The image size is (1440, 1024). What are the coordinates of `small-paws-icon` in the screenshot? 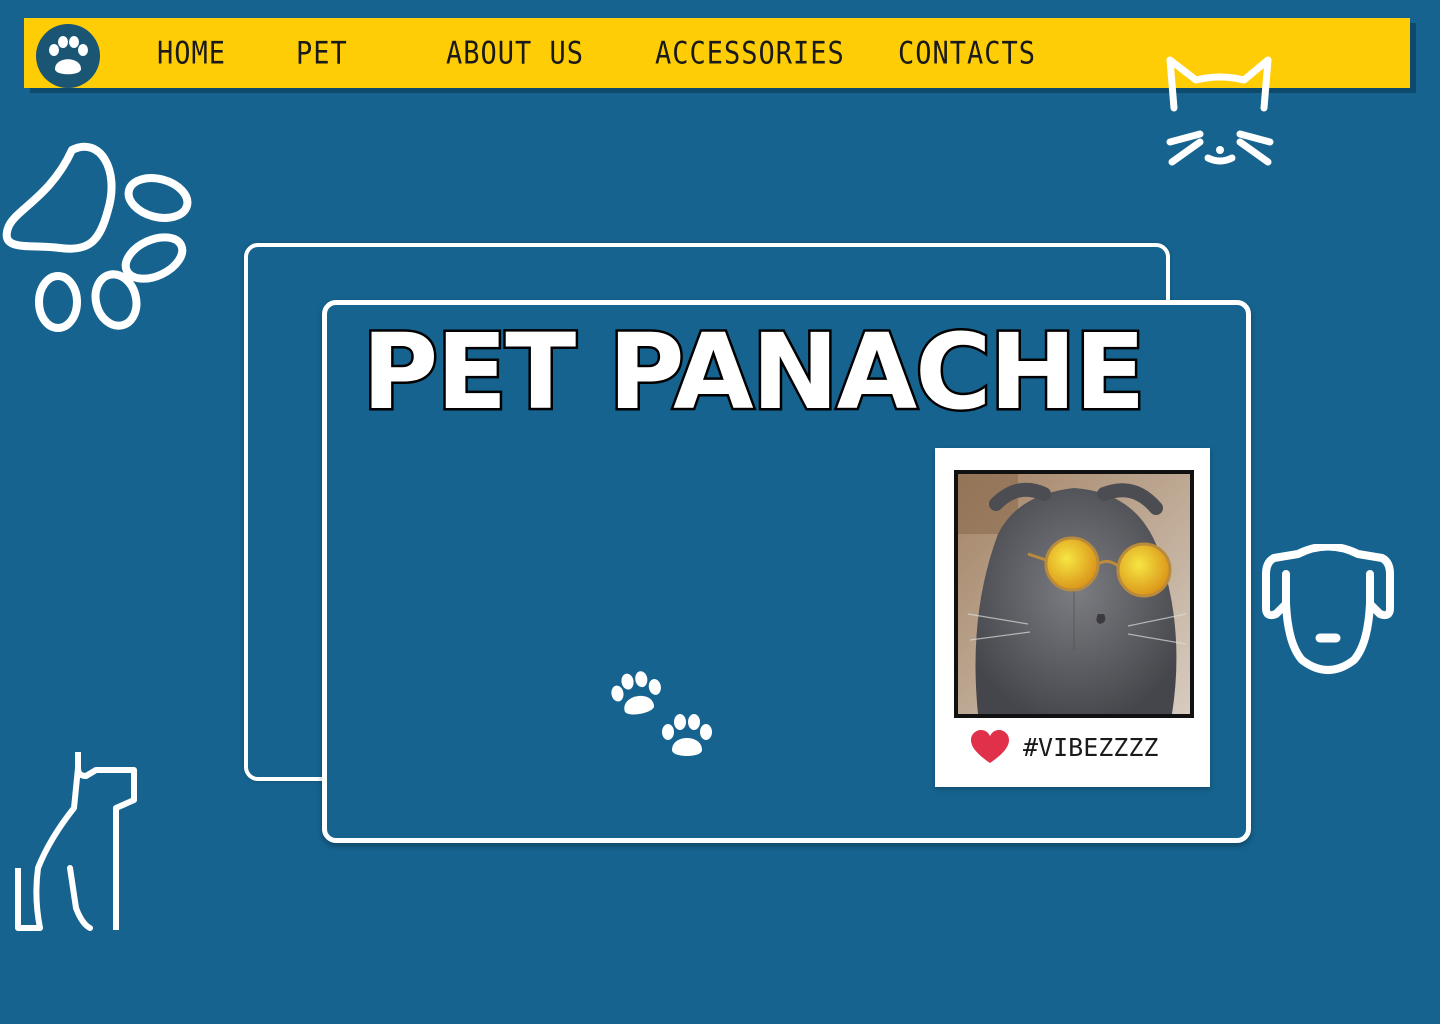 It's located at (661, 713).